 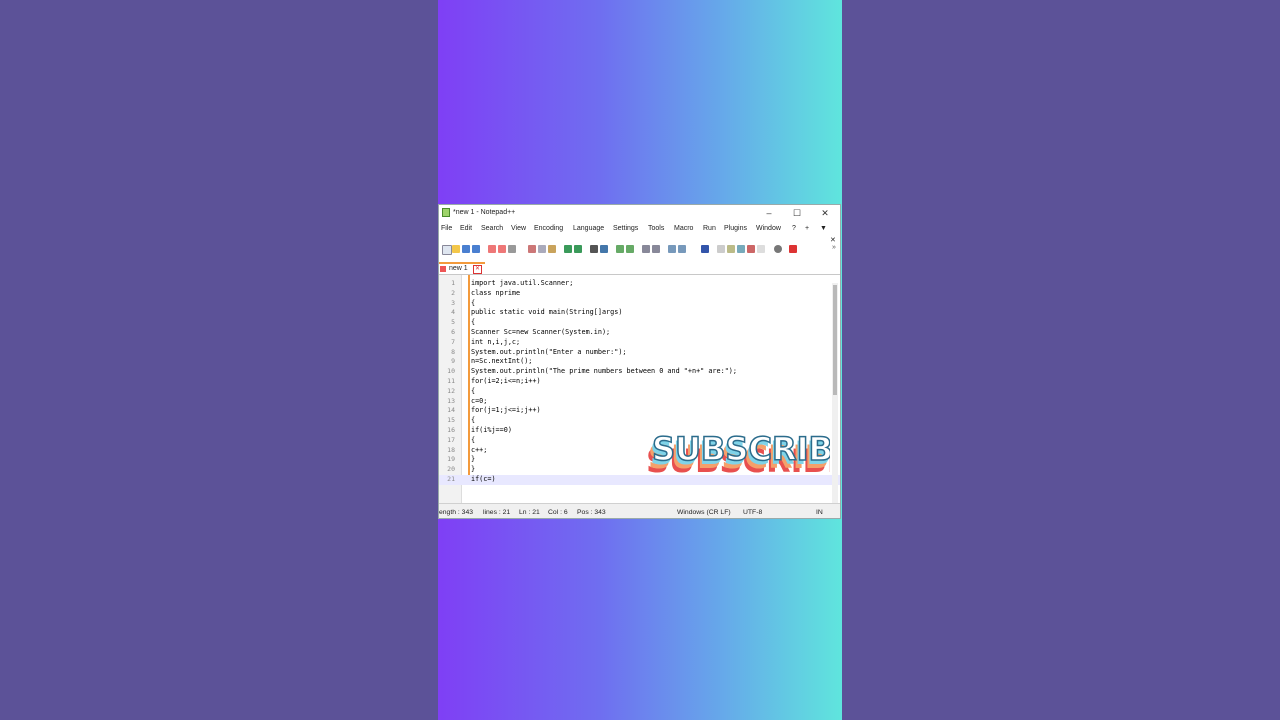 What do you see at coordinates (705, 249) in the screenshot?
I see `indent-guide-icon` at bounding box center [705, 249].